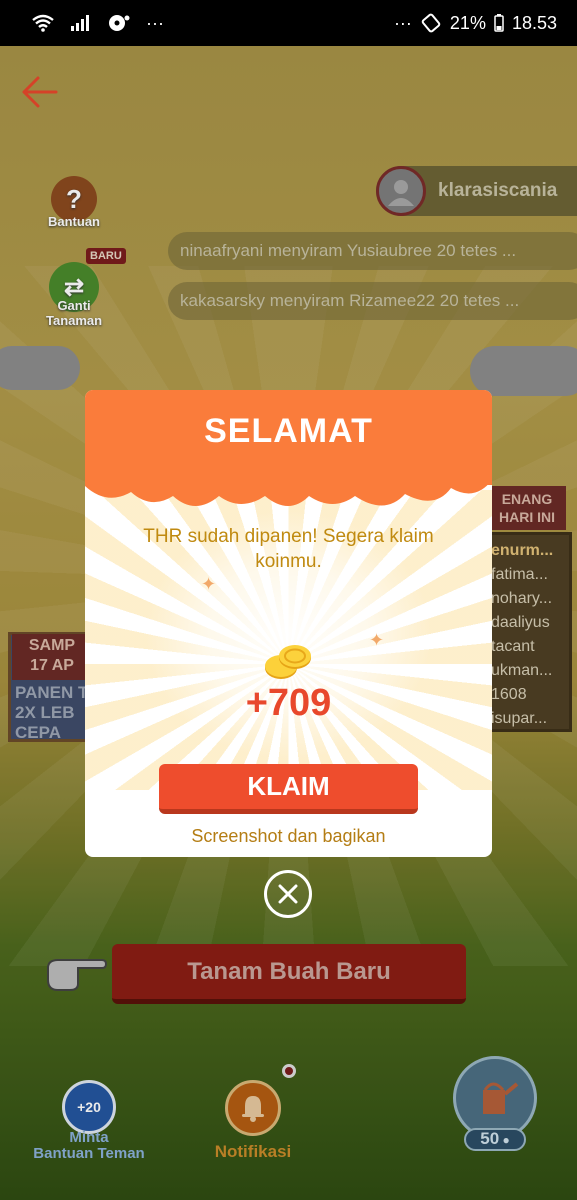 This screenshot has width=577, height=1200. What do you see at coordinates (288, 431) in the screenshot?
I see `modal-title: SELAMAT` at bounding box center [288, 431].